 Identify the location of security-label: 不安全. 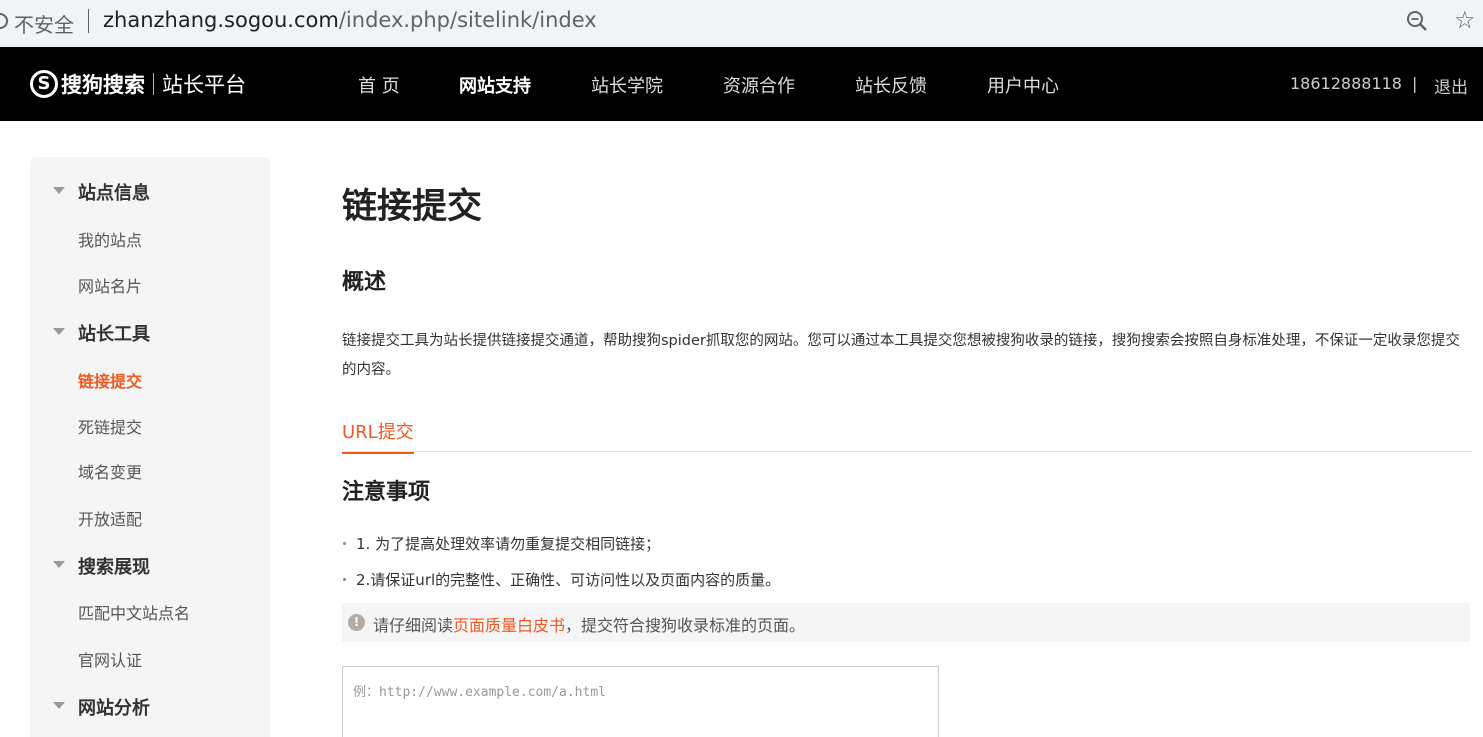
(44, 23).